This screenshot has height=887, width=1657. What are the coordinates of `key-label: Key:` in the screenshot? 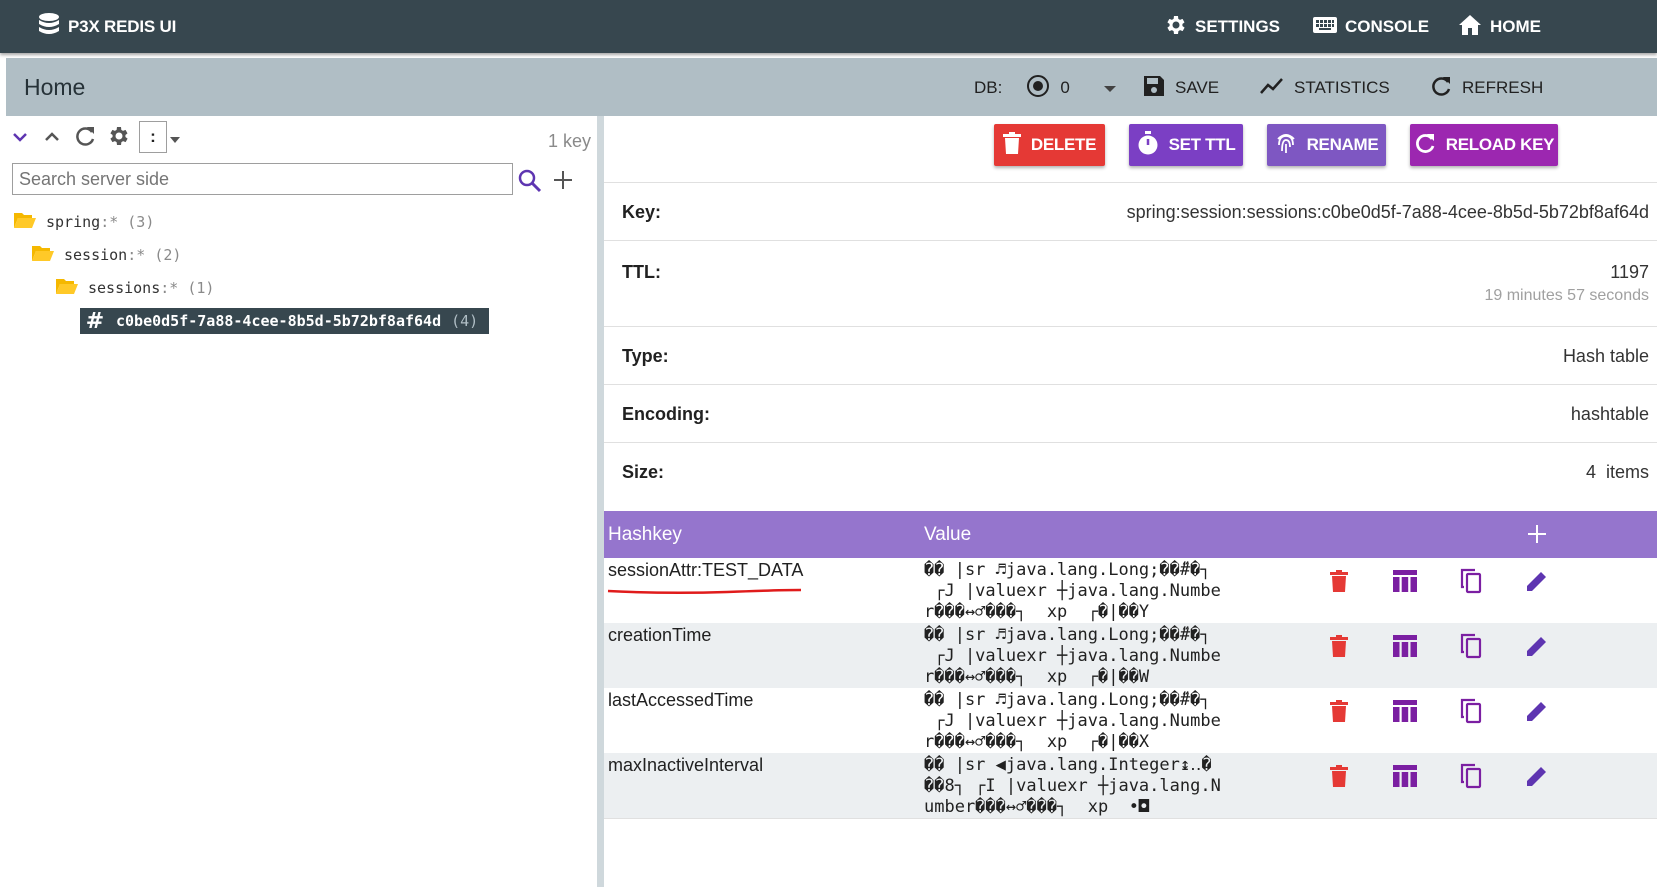 It's located at (642, 212).